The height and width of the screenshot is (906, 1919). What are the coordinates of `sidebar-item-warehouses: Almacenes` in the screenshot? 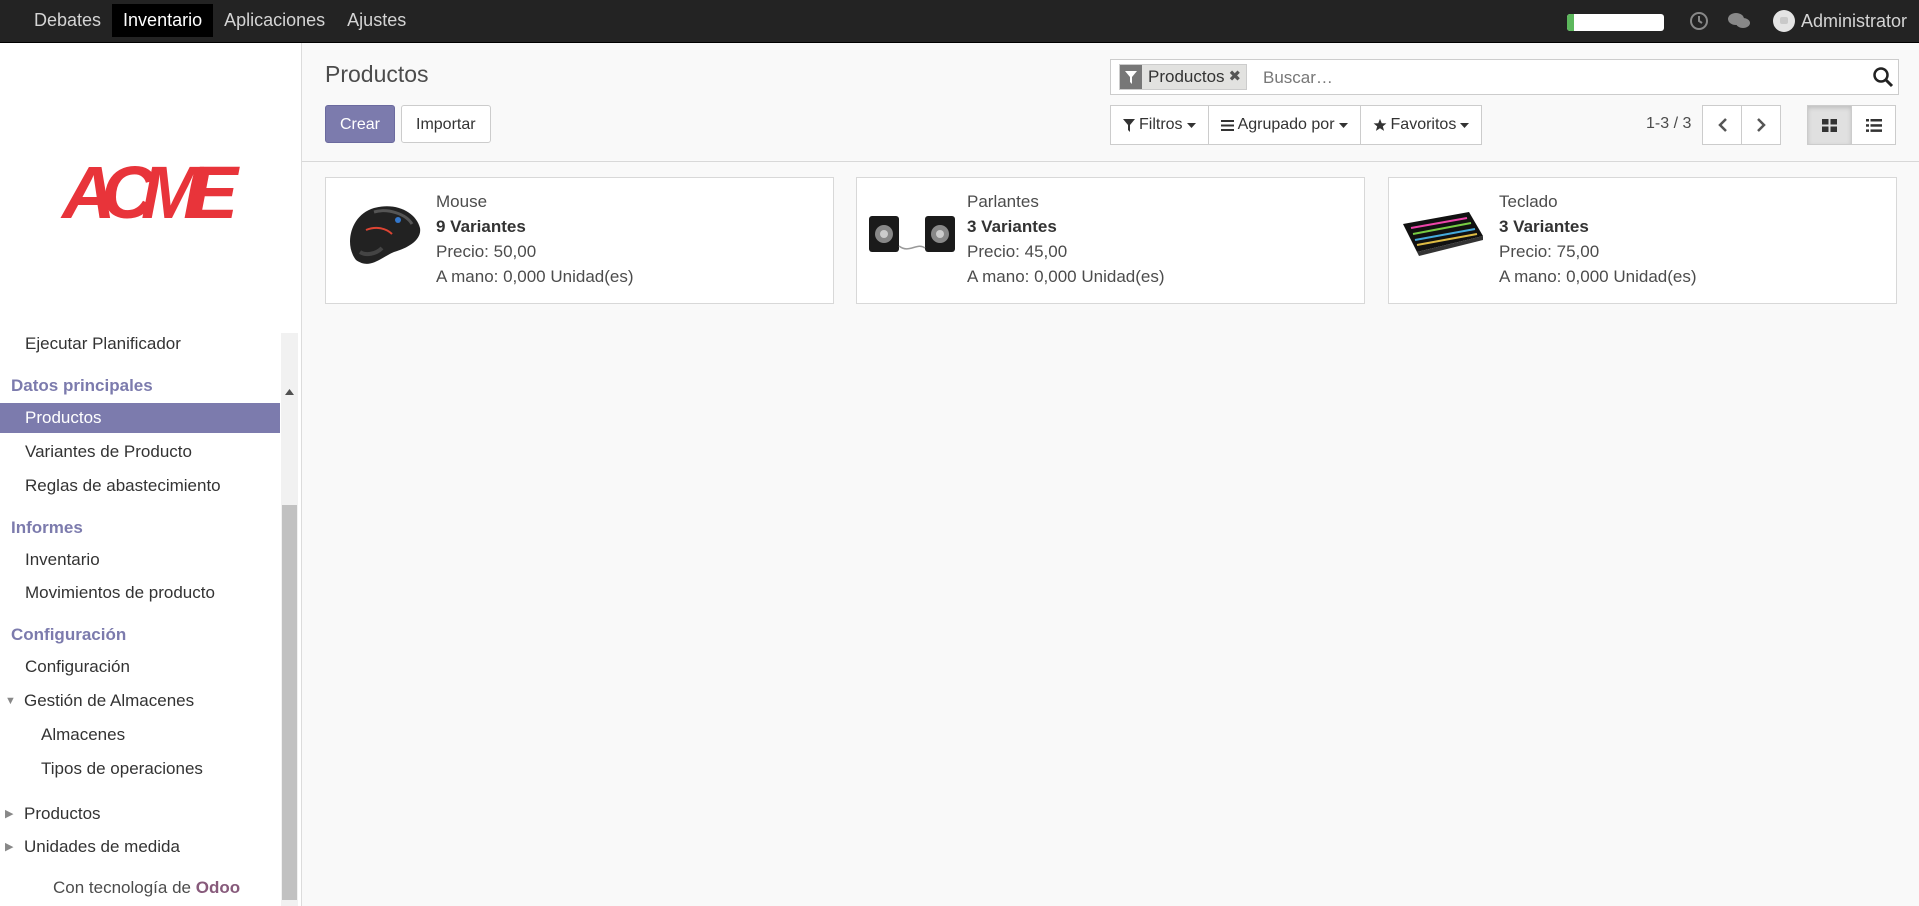 It's located at (140, 735).